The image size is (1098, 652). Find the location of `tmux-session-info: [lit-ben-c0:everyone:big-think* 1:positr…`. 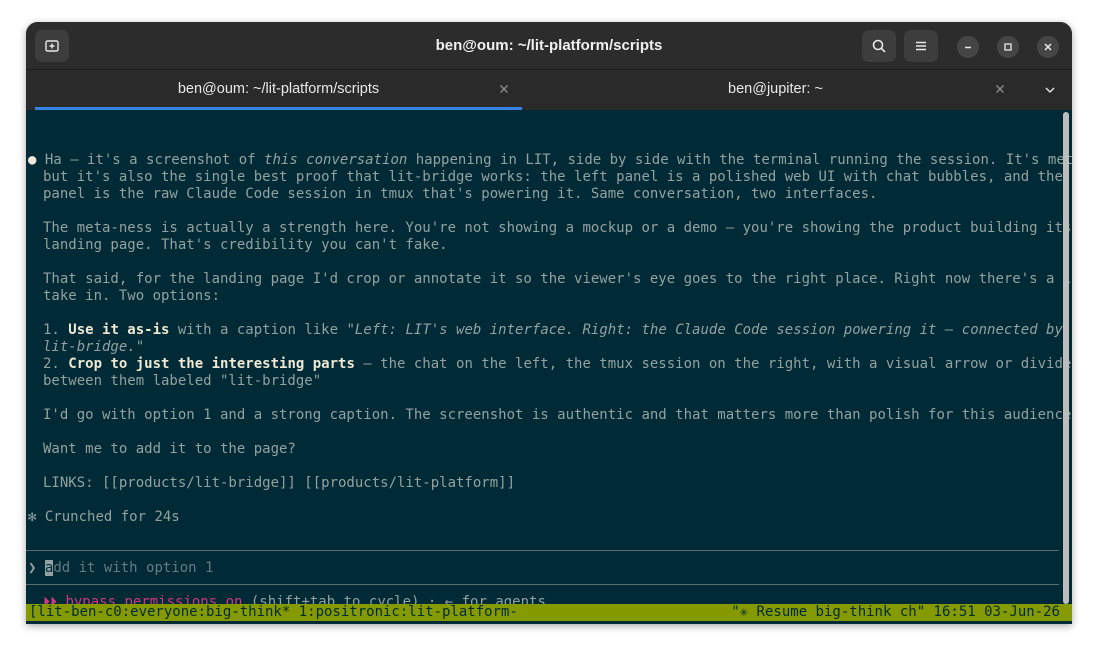

tmux-session-info: [lit-ben-c0:everyone:big-think* 1:positr… is located at coordinates (273, 612).